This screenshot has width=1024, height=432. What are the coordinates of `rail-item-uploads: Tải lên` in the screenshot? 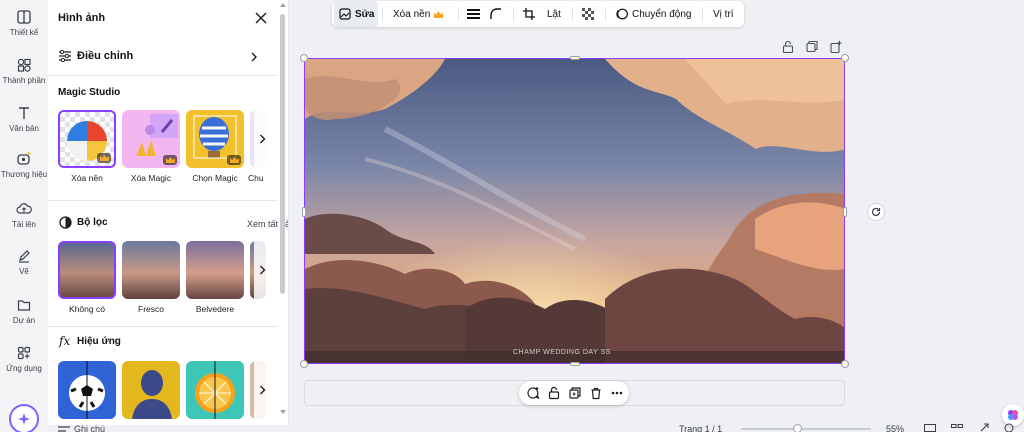 It's located at (24, 215).